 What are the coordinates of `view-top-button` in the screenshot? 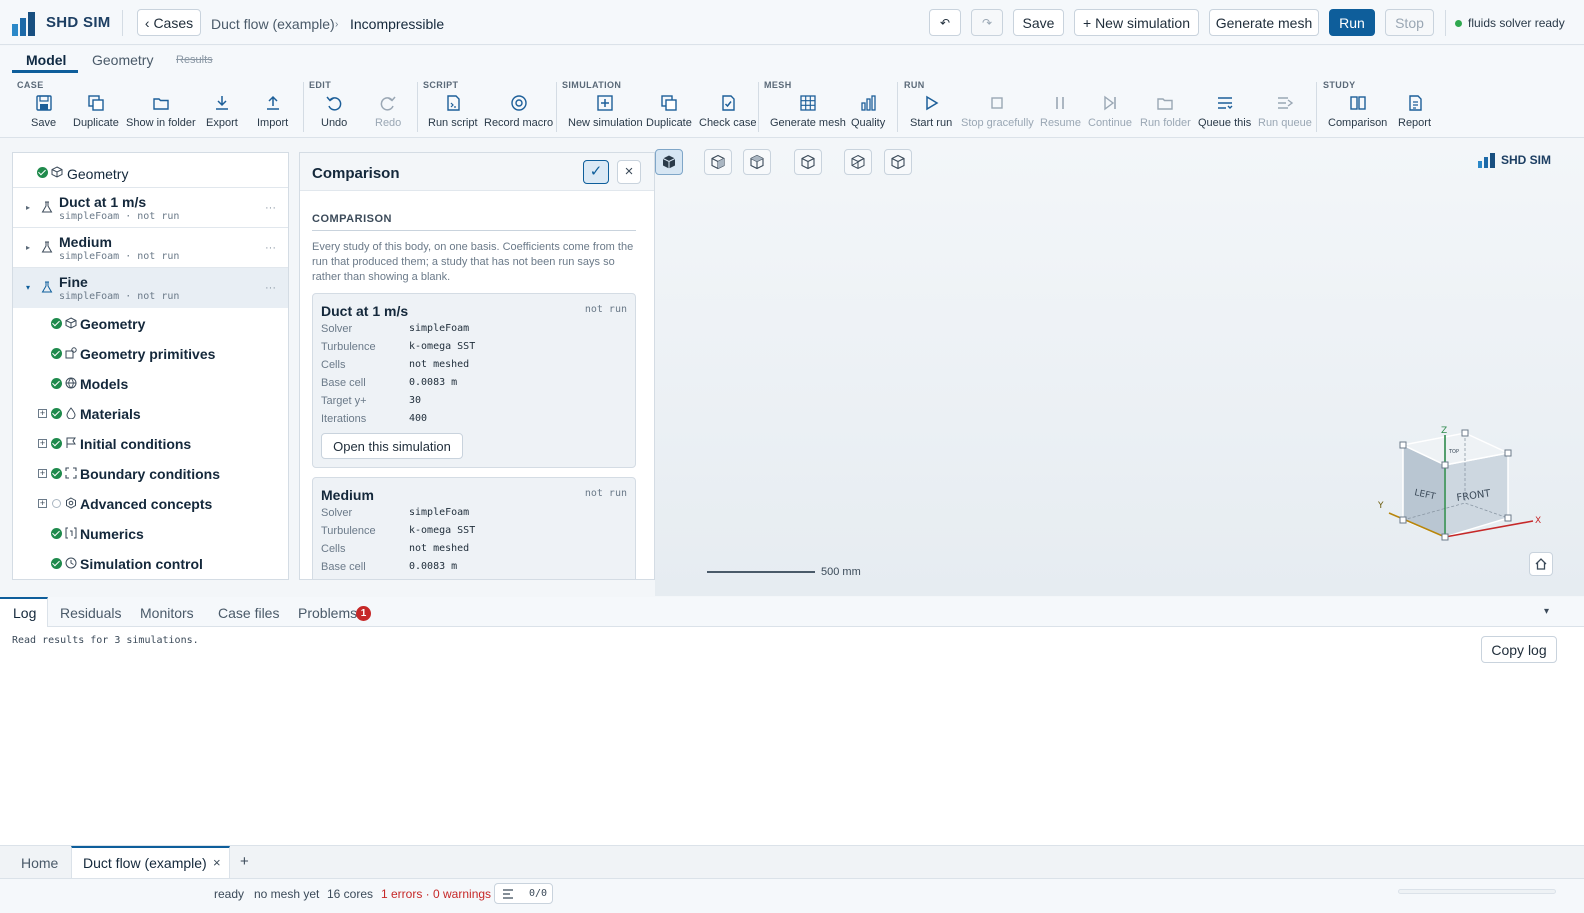 It's located at (757, 162).